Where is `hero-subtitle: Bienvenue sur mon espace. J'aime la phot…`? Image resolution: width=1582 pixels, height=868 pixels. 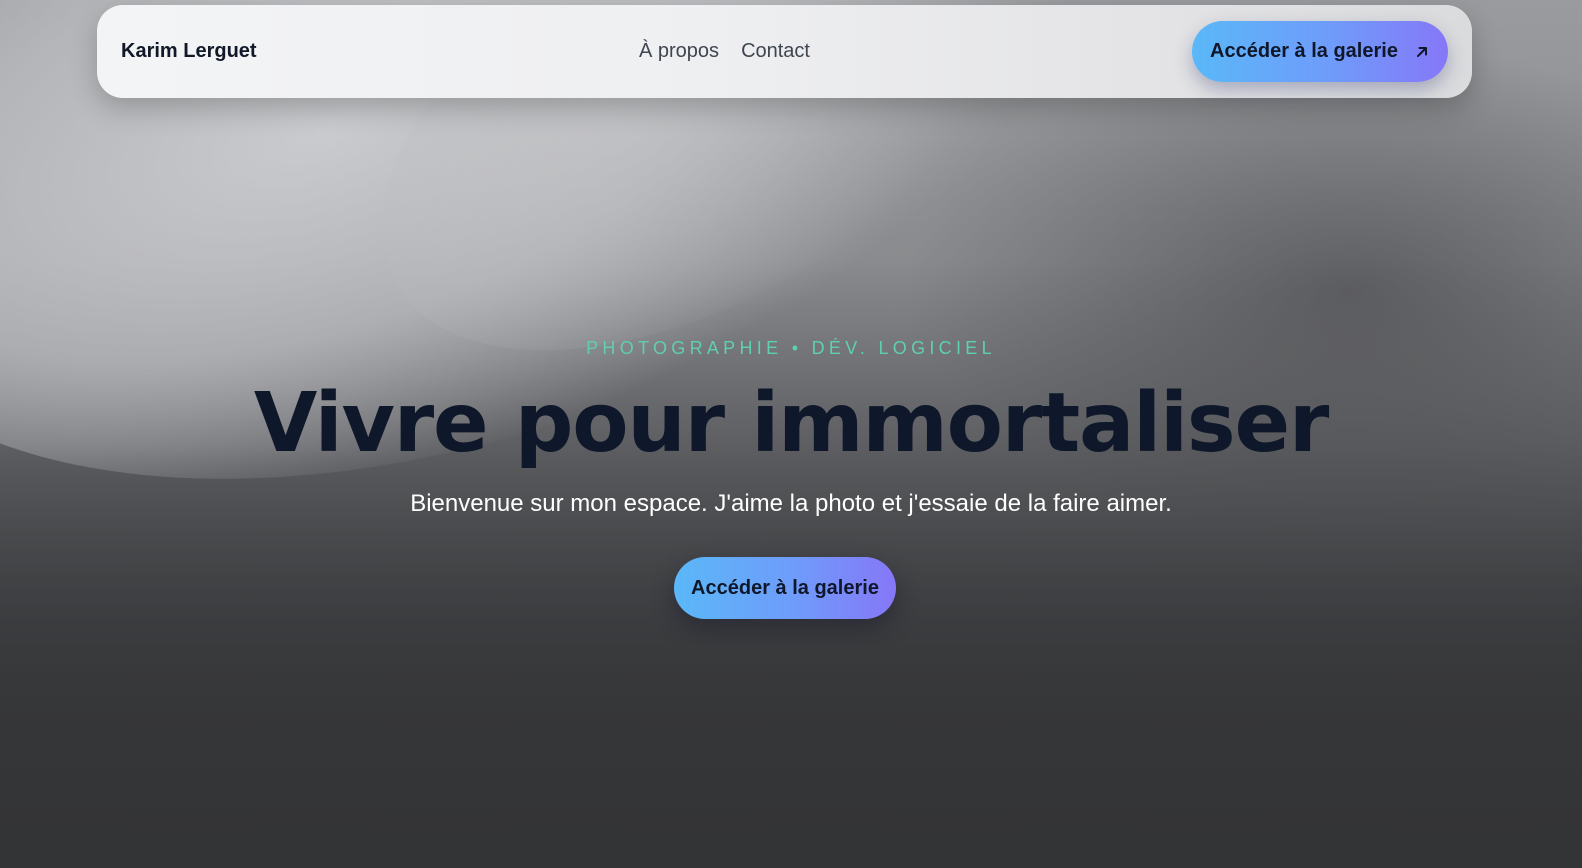 hero-subtitle: Bienvenue sur mon espace. J'aime la phot… is located at coordinates (791, 503).